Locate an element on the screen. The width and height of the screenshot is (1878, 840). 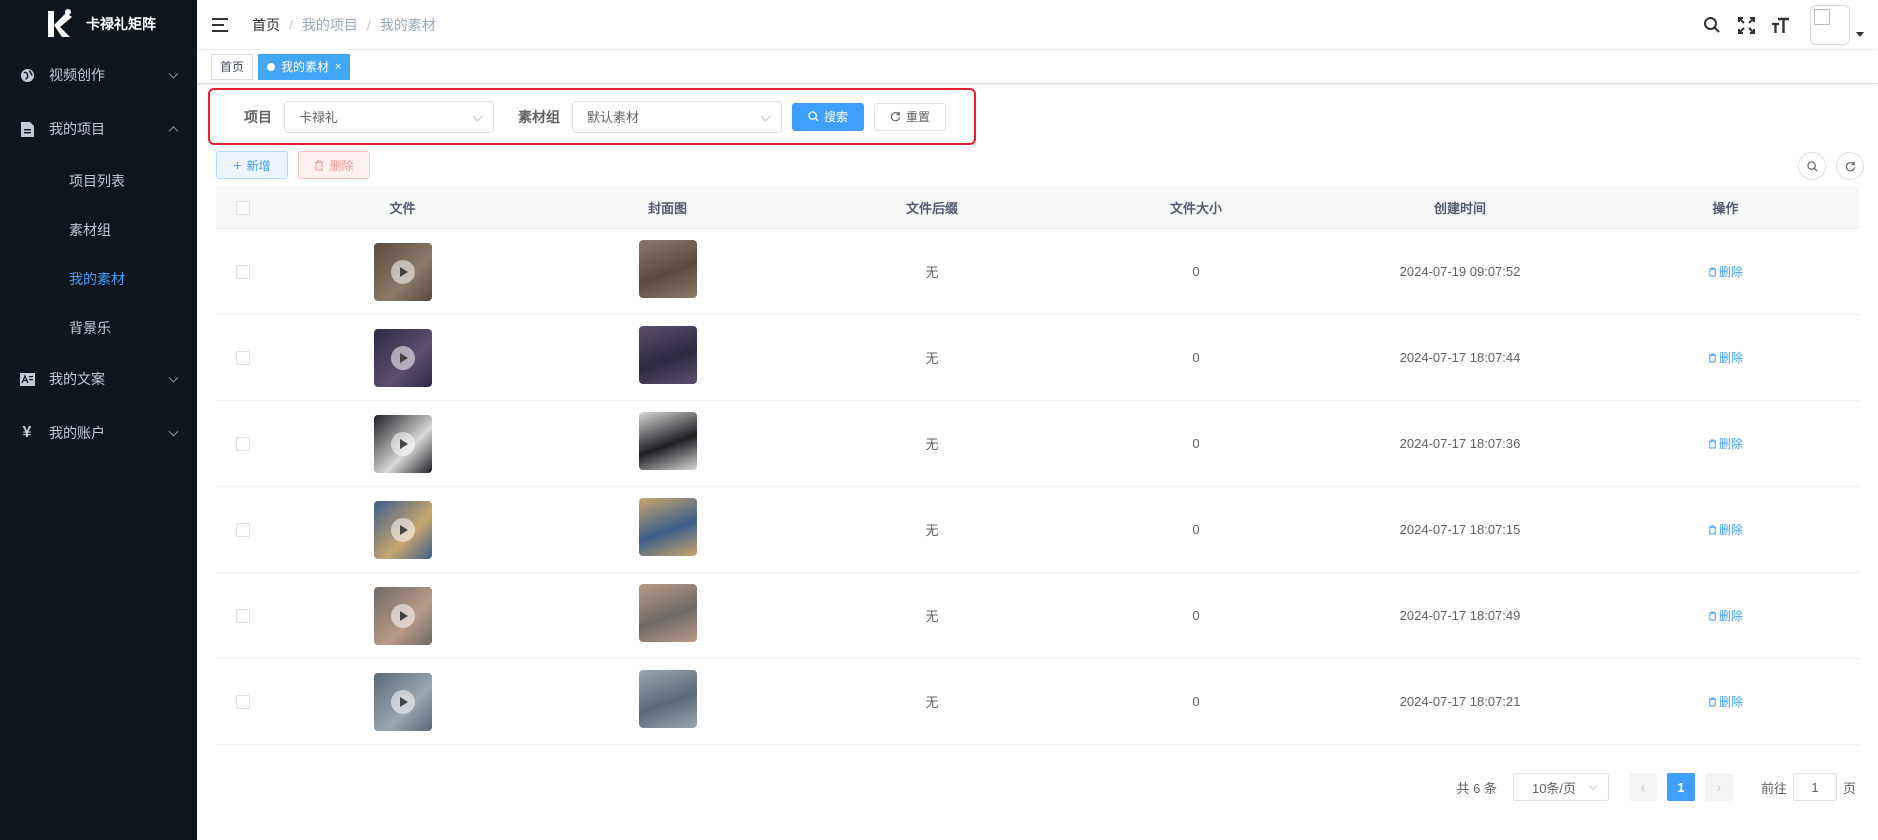
created-time-cell: 2024-07-17 18:07:44 is located at coordinates (1460, 357).